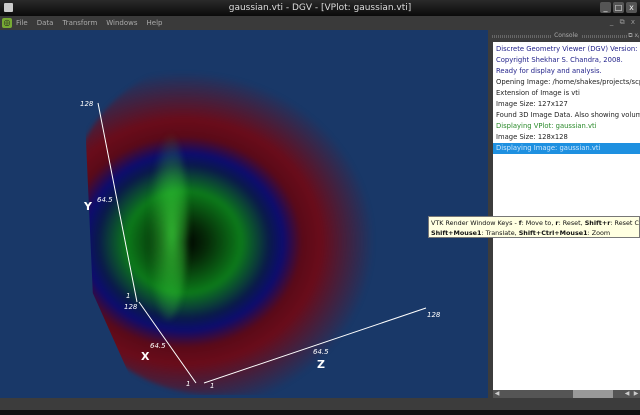 Image resolution: width=640 pixels, height=415 pixels. I want to click on scroll-right-icon: ◀, so click(627, 394).